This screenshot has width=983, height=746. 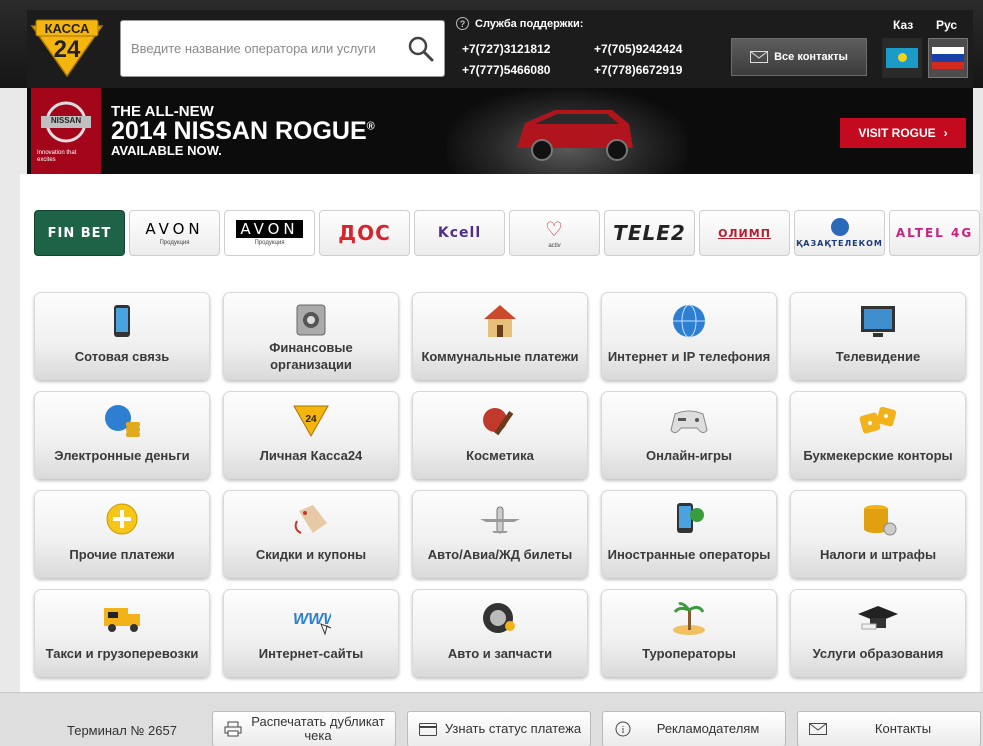 I want to click on category-label: Электронные деньги, so click(x=122, y=455).